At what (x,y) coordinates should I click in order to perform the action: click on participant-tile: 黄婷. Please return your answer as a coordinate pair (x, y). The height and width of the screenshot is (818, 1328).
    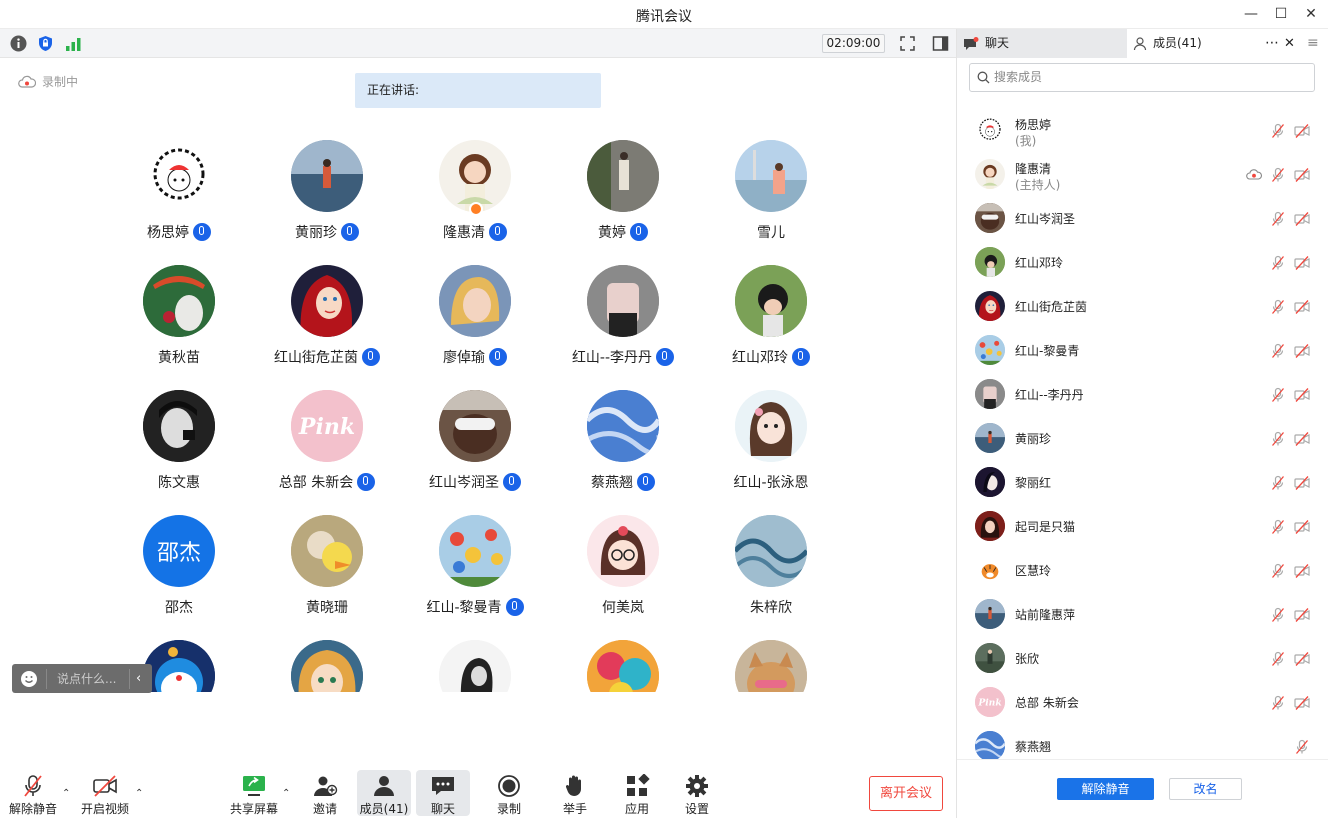
    Looking at the image, I should click on (623, 202).